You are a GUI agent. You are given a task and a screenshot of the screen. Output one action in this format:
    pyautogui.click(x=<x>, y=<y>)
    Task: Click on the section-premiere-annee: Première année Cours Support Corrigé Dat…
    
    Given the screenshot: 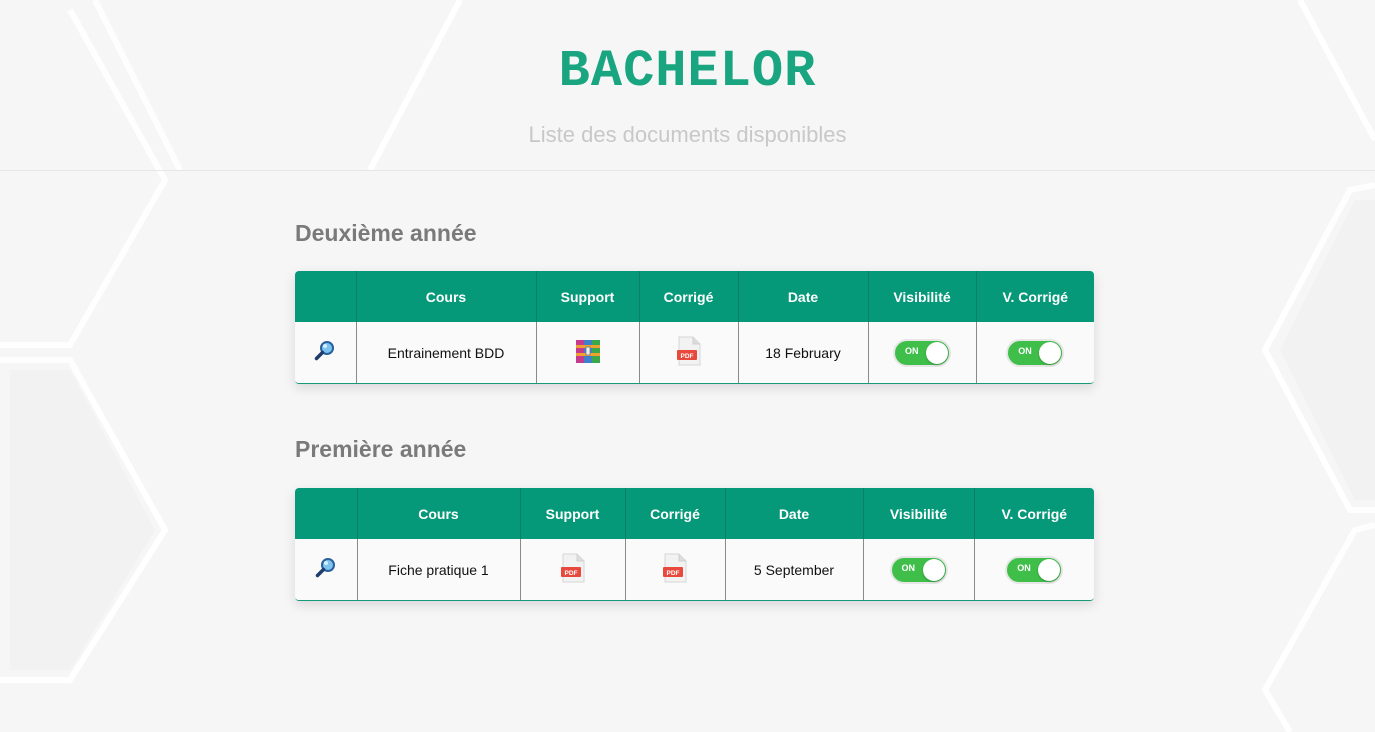 What is the action you would take?
    pyautogui.click(x=694, y=517)
    